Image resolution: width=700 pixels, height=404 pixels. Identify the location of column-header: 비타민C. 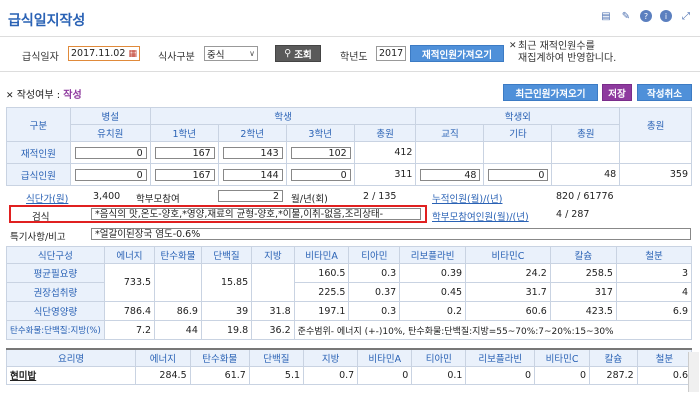
(562, 357).